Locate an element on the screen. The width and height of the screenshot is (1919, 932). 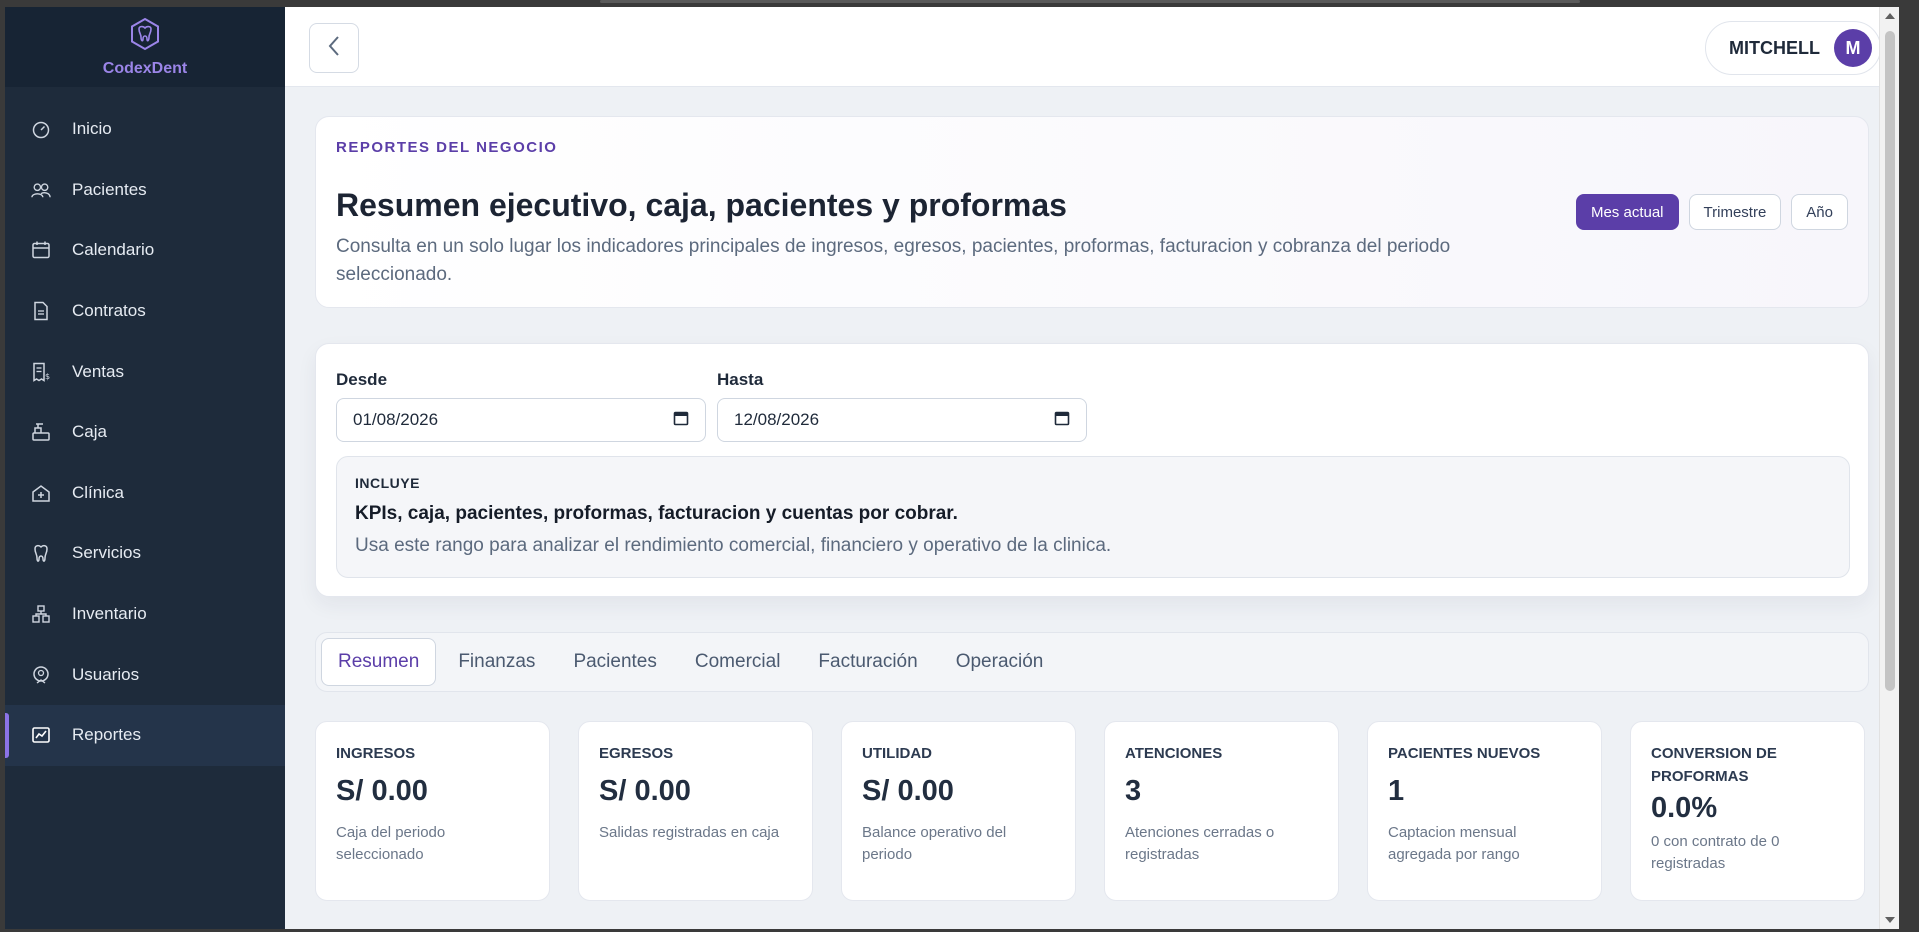
calendar-icon is located at coordinates (41, 250).